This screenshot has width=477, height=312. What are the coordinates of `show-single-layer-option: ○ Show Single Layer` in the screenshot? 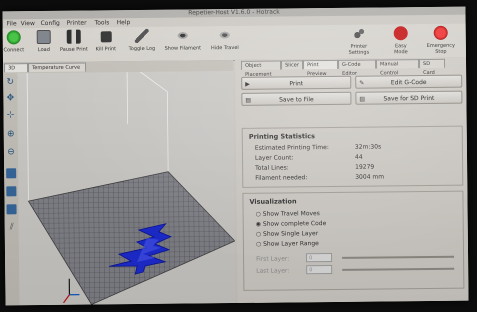 It's located at (287, 234).